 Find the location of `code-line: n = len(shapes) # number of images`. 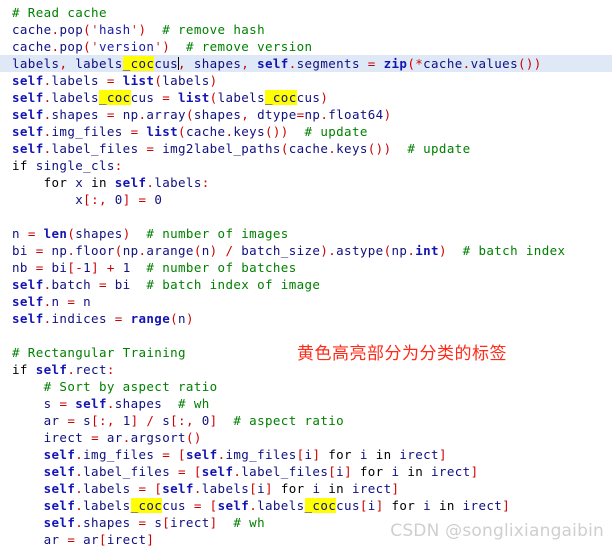

code-line: n = len(shapes) # number of images is located at coordinates (306, 233).